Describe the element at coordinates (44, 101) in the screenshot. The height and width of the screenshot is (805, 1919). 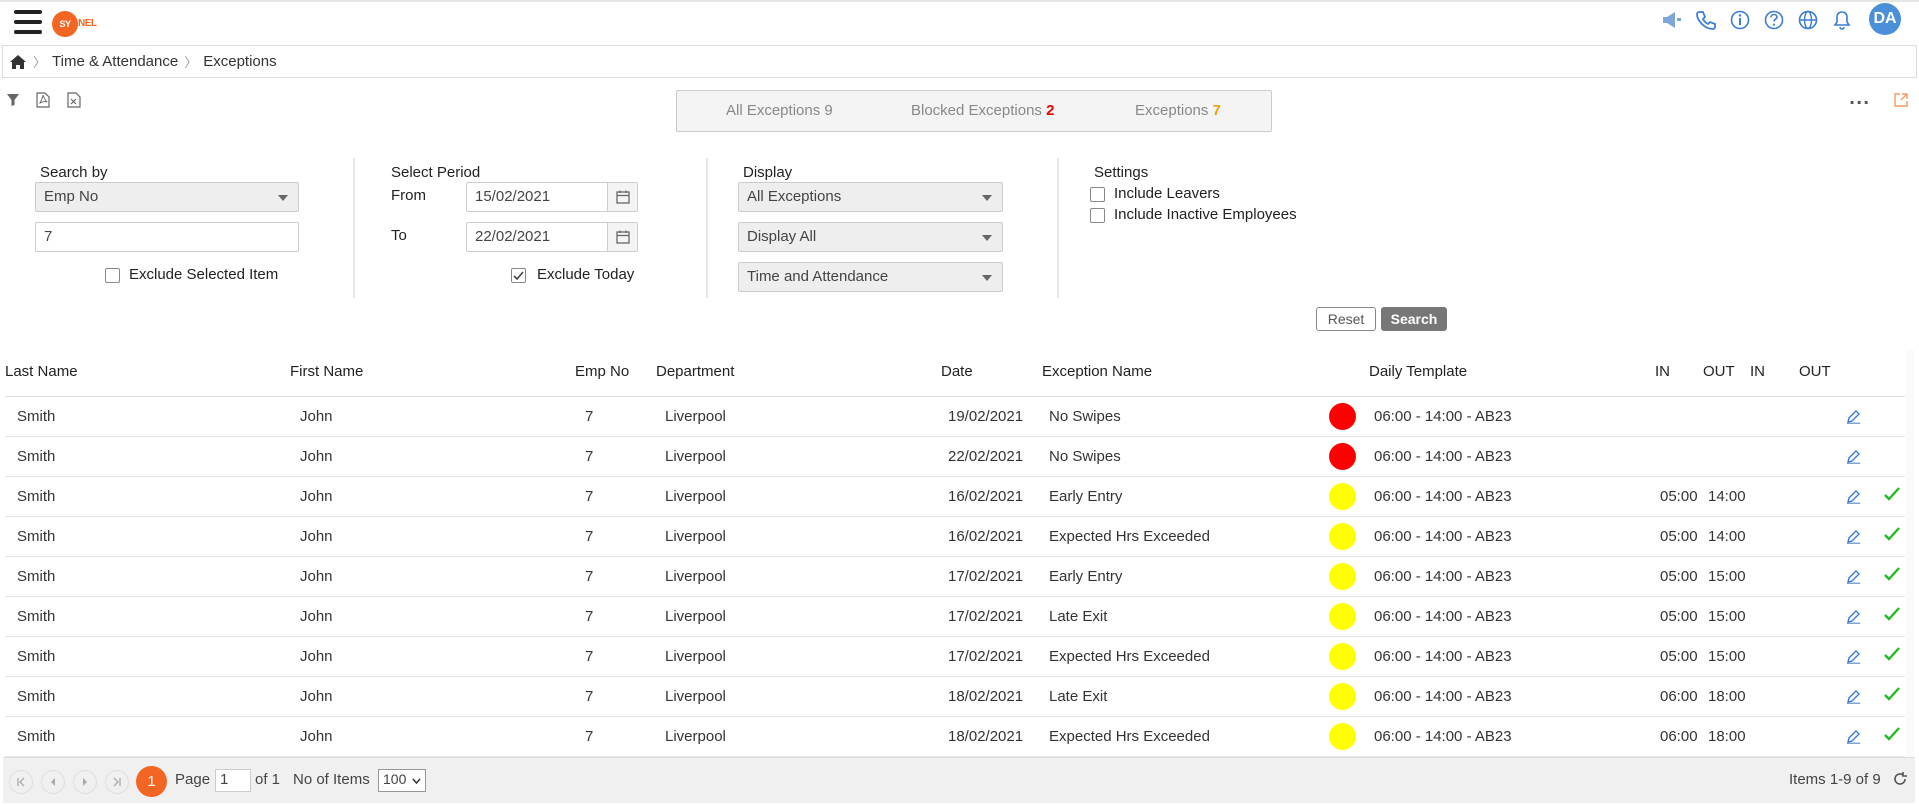
I see `pdf-export-icon` at that location.